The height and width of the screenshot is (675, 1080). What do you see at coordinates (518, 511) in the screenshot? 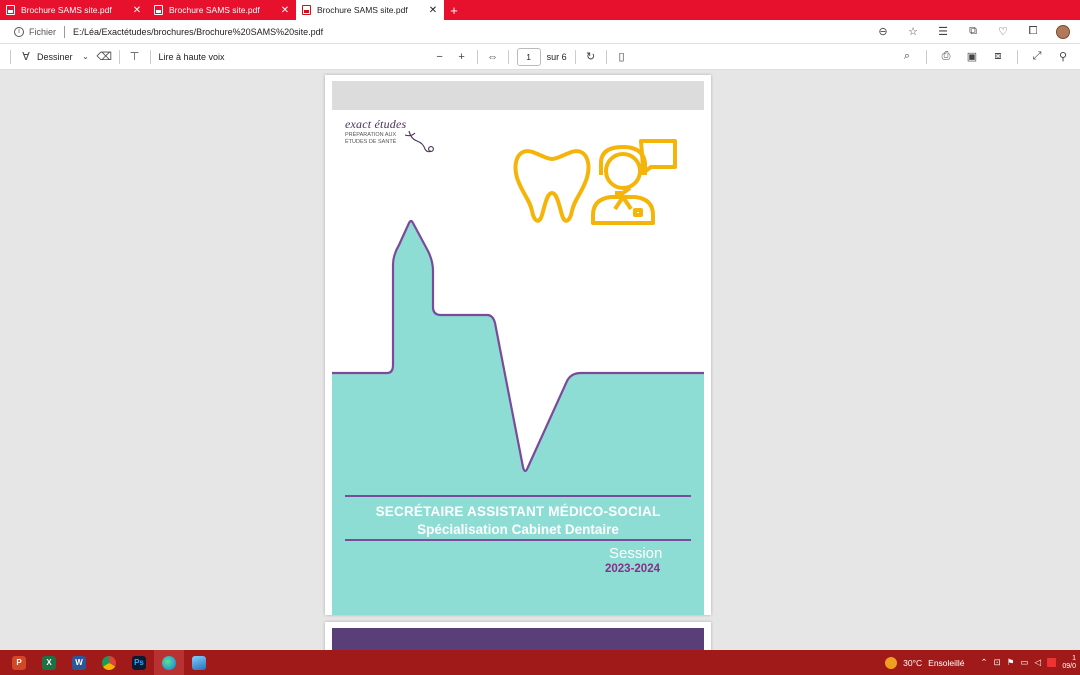
I see `cover-heading-line-1: SECRÉTAIRE ASSISTANT MÉDICO-SOCIAL` at bounding box center [518, 511].